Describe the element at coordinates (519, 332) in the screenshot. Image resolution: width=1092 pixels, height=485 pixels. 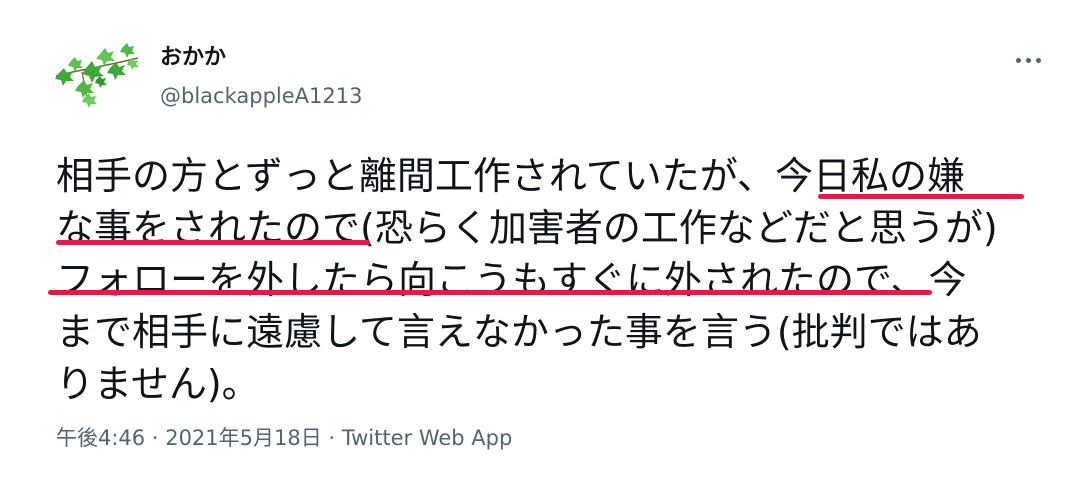
I see `tweet-text-segment: まで相手に遠慮して言えなかった事を言う(批判ではあ` at that location.